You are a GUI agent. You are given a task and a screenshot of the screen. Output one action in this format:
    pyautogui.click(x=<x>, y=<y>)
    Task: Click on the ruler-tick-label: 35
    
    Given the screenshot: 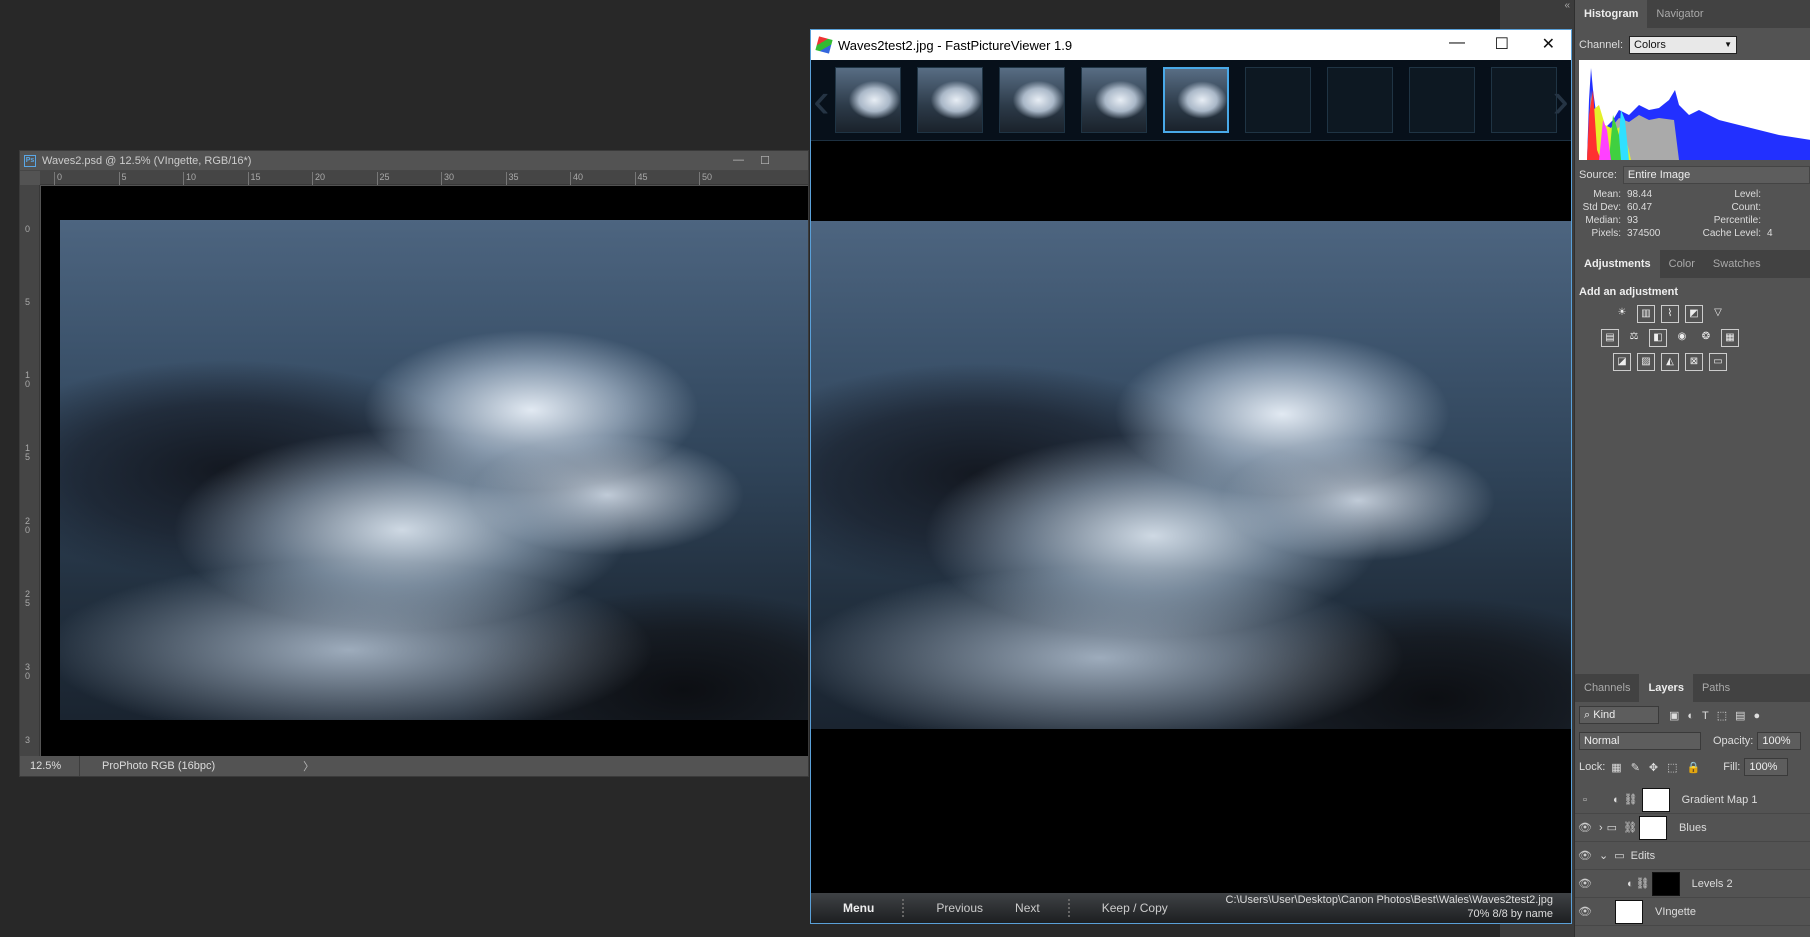 What is the action you would take?
    pyautogui.click(x=512, y=178)
    